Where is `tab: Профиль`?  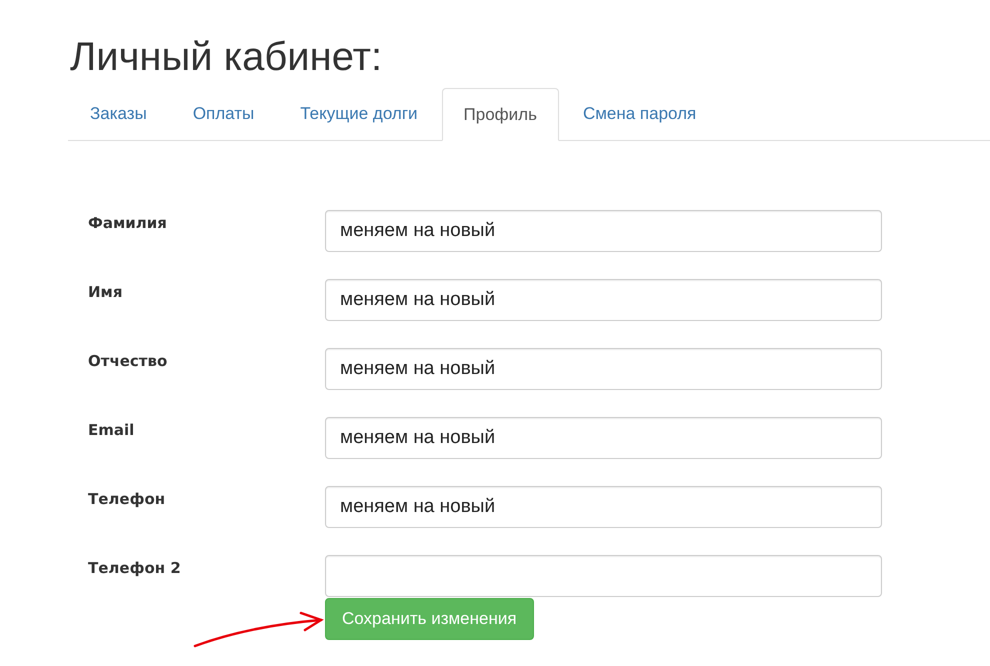
tab: Профиль is located at coordinates (500, 114).